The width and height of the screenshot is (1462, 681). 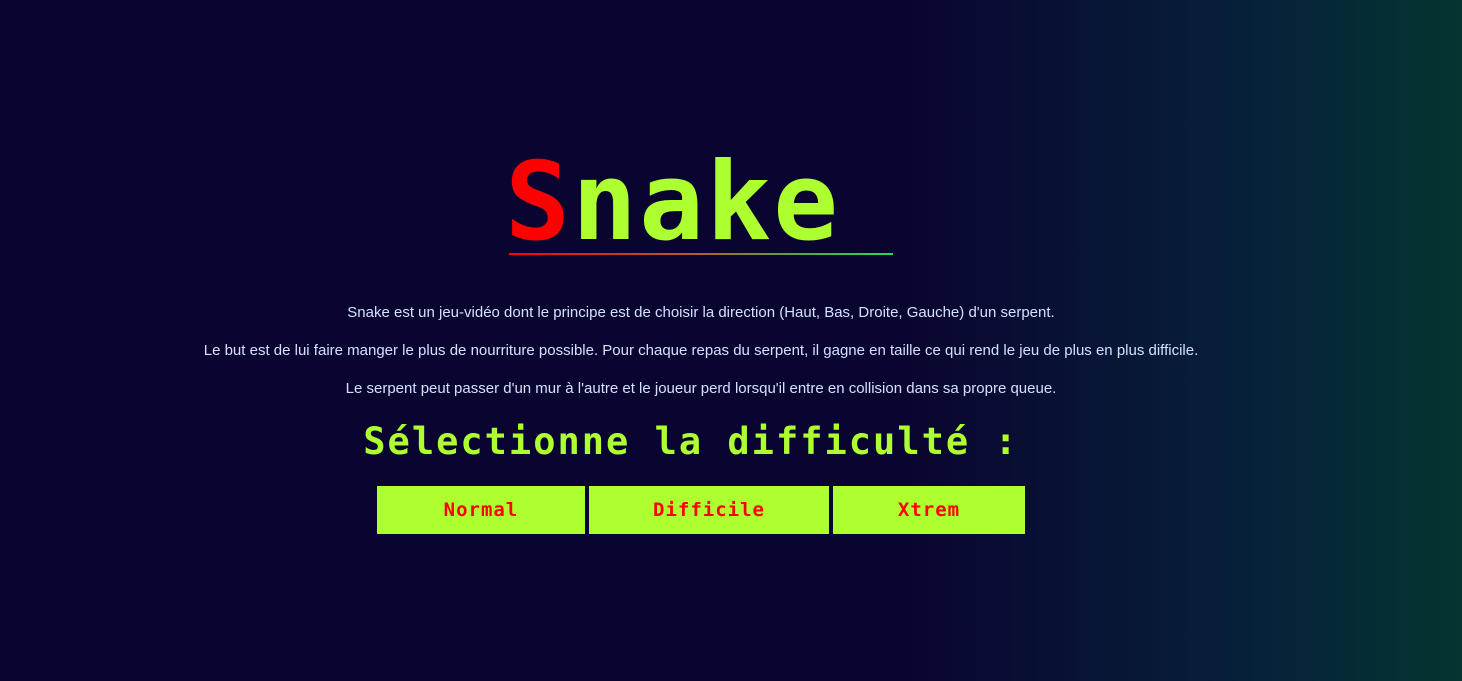 I want to click on game-logo: Snake, so click(x=700, y=204).